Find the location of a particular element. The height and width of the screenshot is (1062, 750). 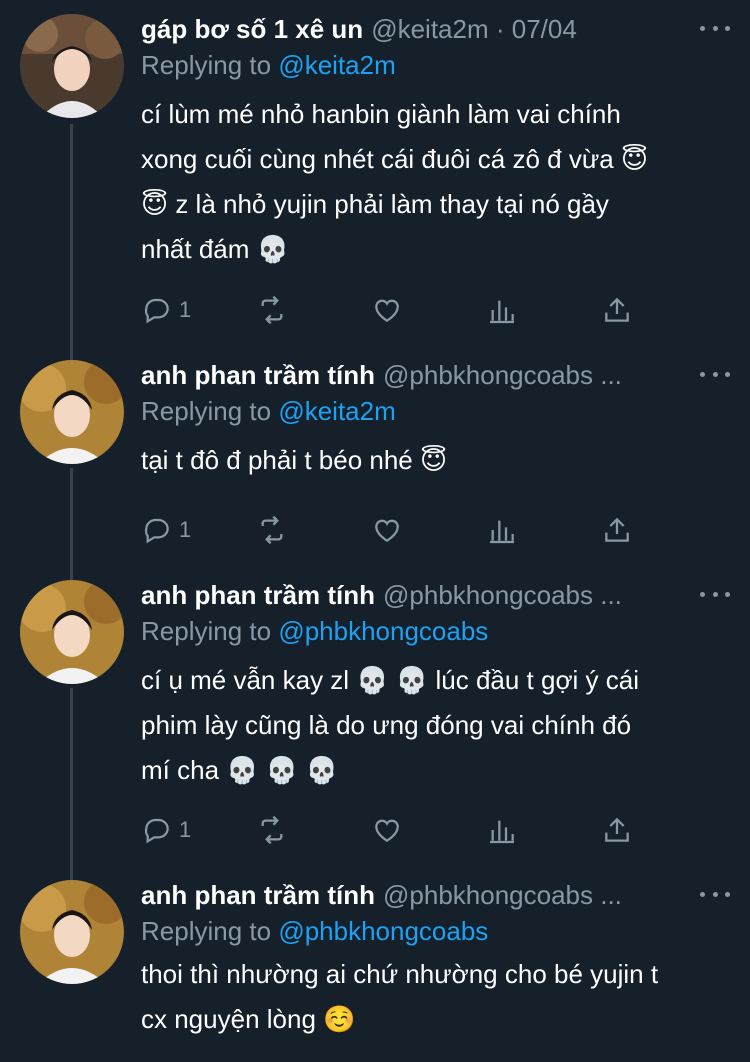

tweet-text: tại t đô đ phải t béo nhé 😇 is located at coordinates (435, 460).